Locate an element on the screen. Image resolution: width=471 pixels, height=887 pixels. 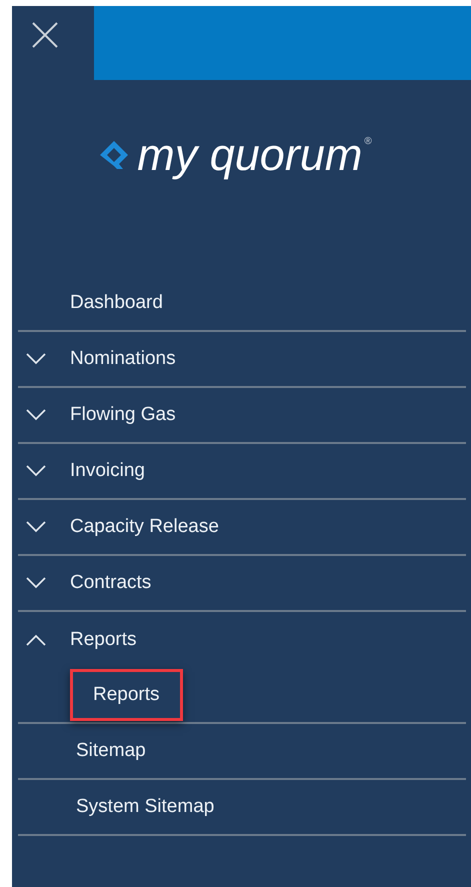
submenu-item: Reports is located at coordinates (126, 695).